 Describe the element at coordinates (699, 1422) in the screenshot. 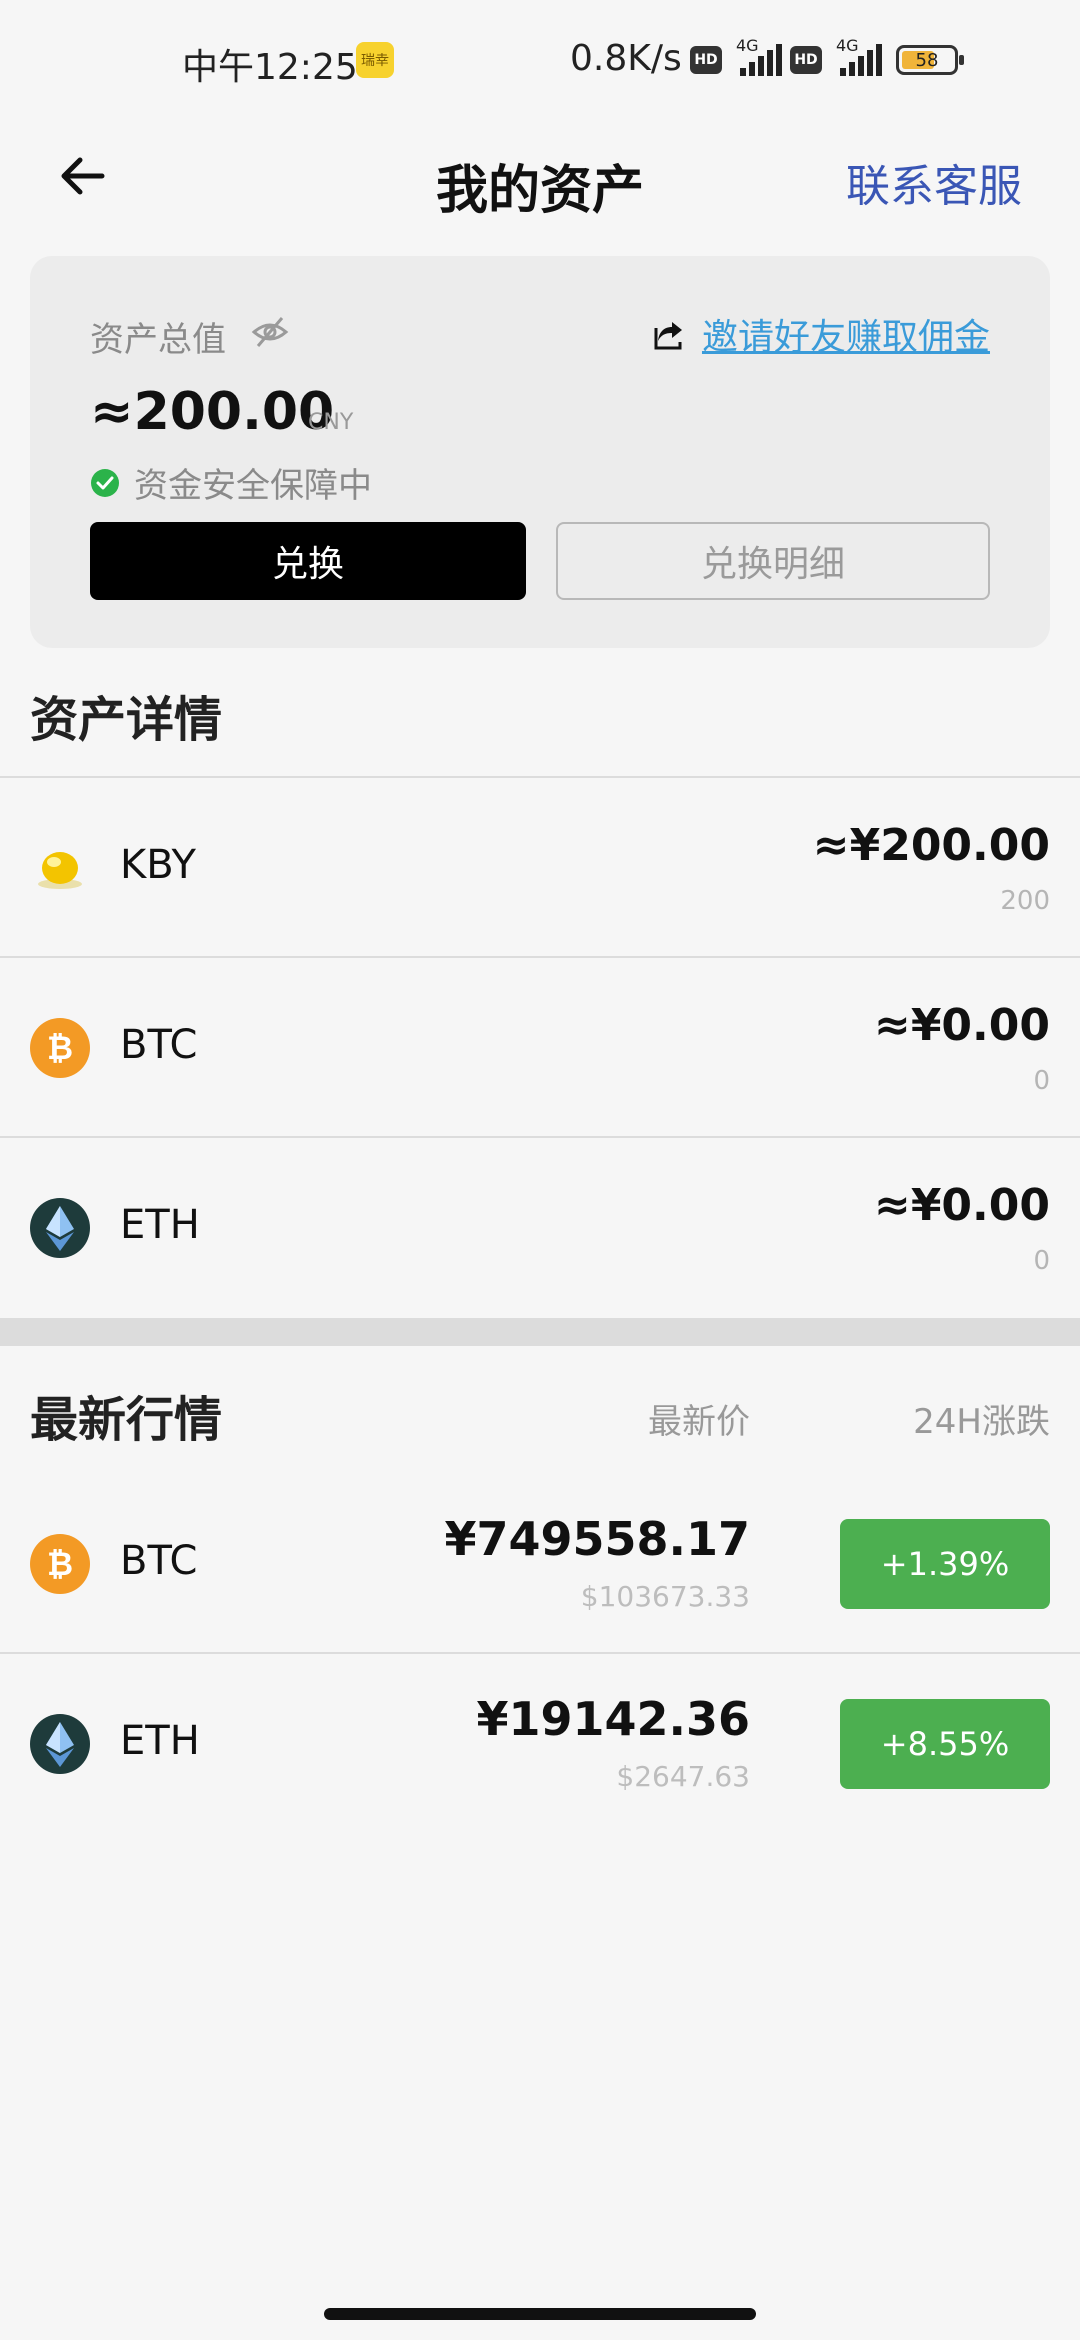

I see `price-column-header: 最新价` at that location.